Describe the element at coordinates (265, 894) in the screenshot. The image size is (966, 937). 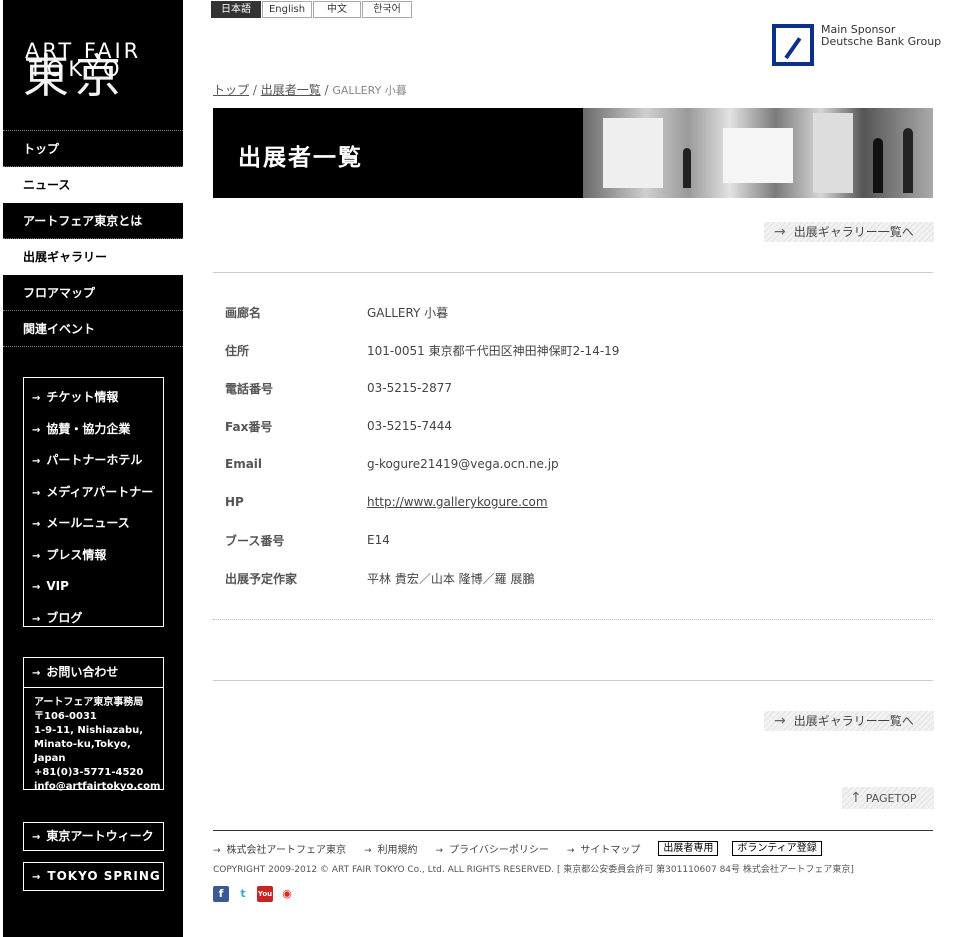
I see `youtube-icon: You` at that location.